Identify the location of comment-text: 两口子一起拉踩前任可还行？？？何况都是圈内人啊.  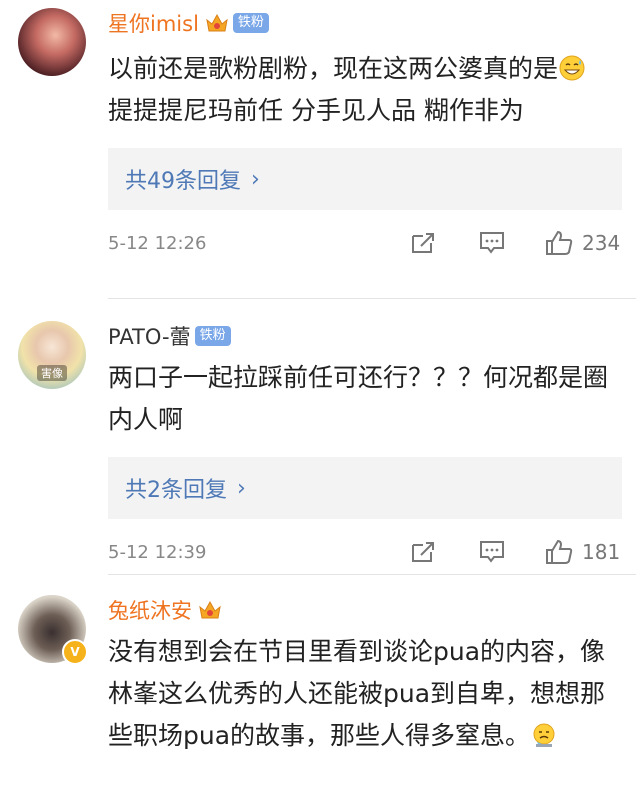
(358, 398).